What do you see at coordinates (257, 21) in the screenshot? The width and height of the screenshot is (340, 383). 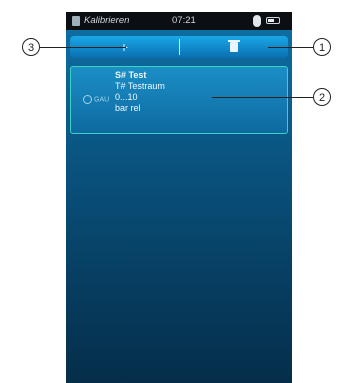 I see `bluetooth-icon` at bounding box center [257, 21].